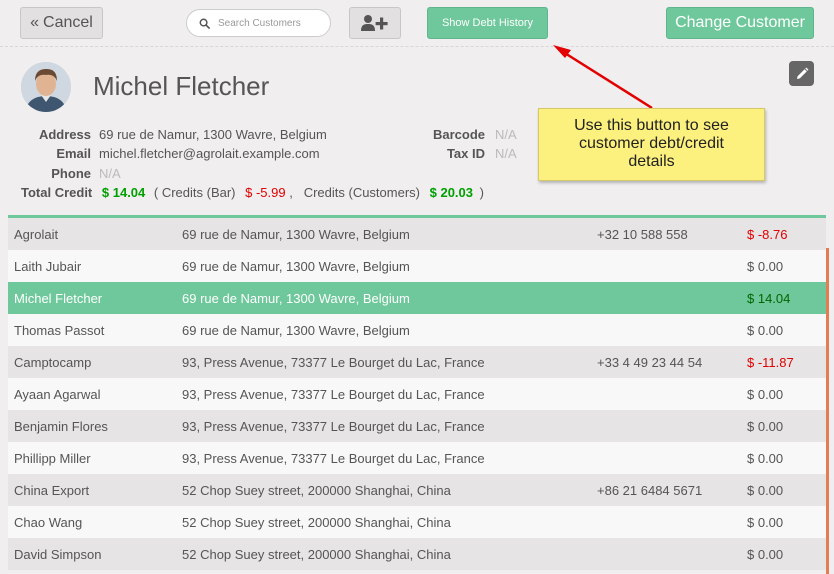 The image size is (834, 574). I want to click on phone-value: N/A, so click(110, 173).